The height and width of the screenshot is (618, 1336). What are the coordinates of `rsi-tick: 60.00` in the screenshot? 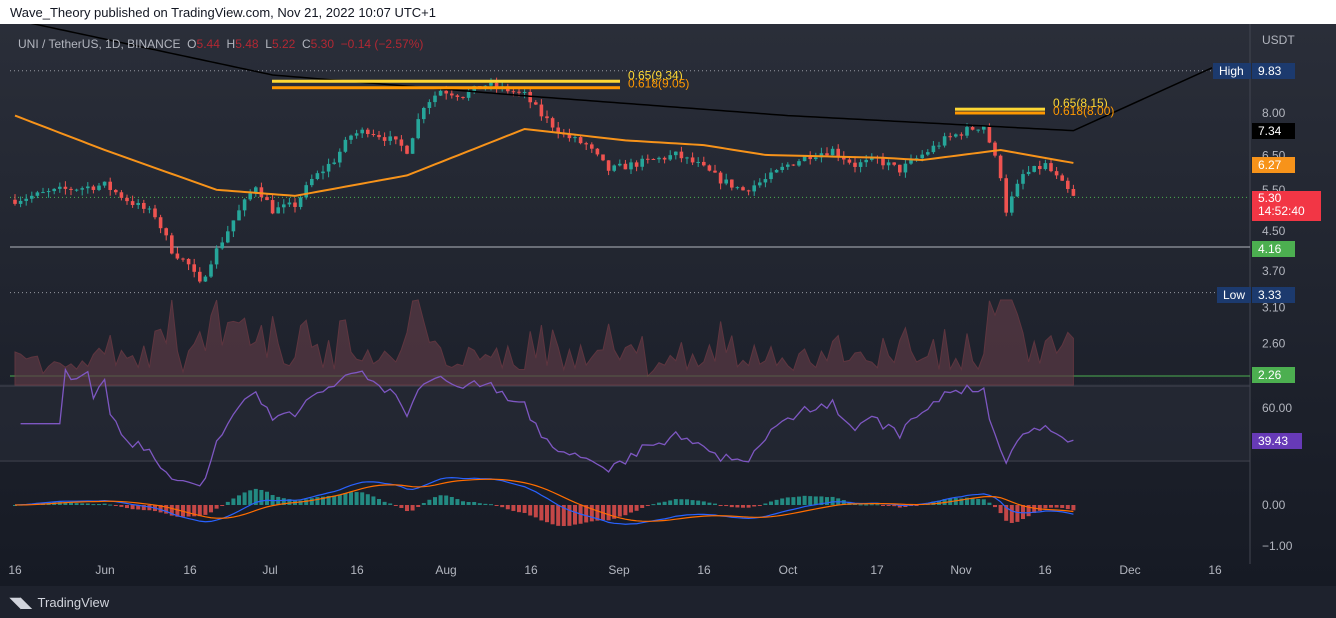 It's located at (1277, 408).